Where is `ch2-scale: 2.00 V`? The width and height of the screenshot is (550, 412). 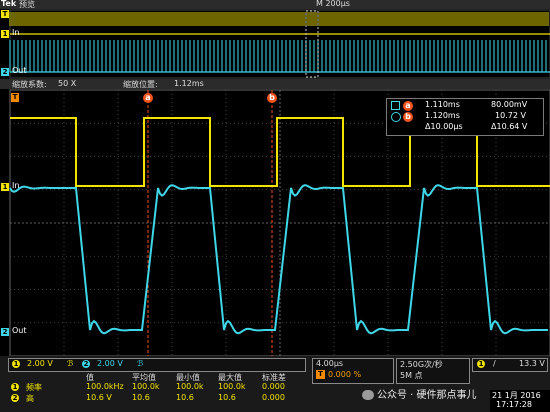
ch2-scale: 2.00 V is located at coordinates (110, 363).